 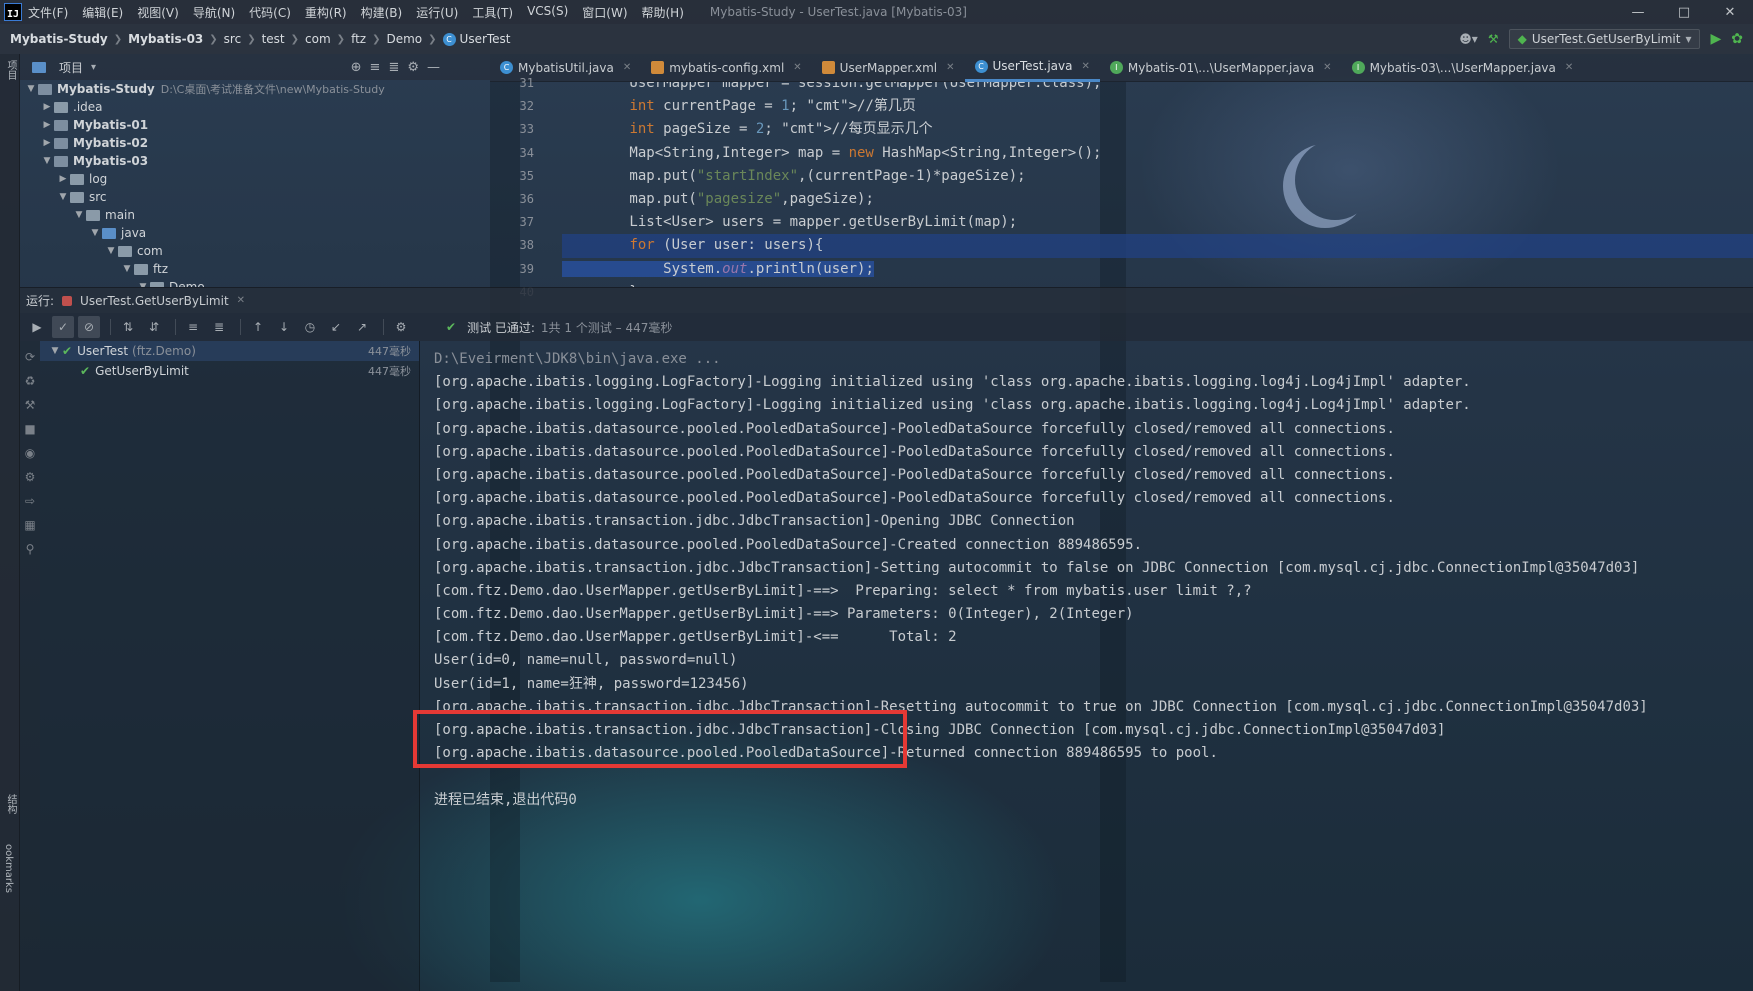 What do you see at coordinates (663, 12) in the screenshot?
I see `menu-item: 帮助(H)` at bounding box center [663, 12].